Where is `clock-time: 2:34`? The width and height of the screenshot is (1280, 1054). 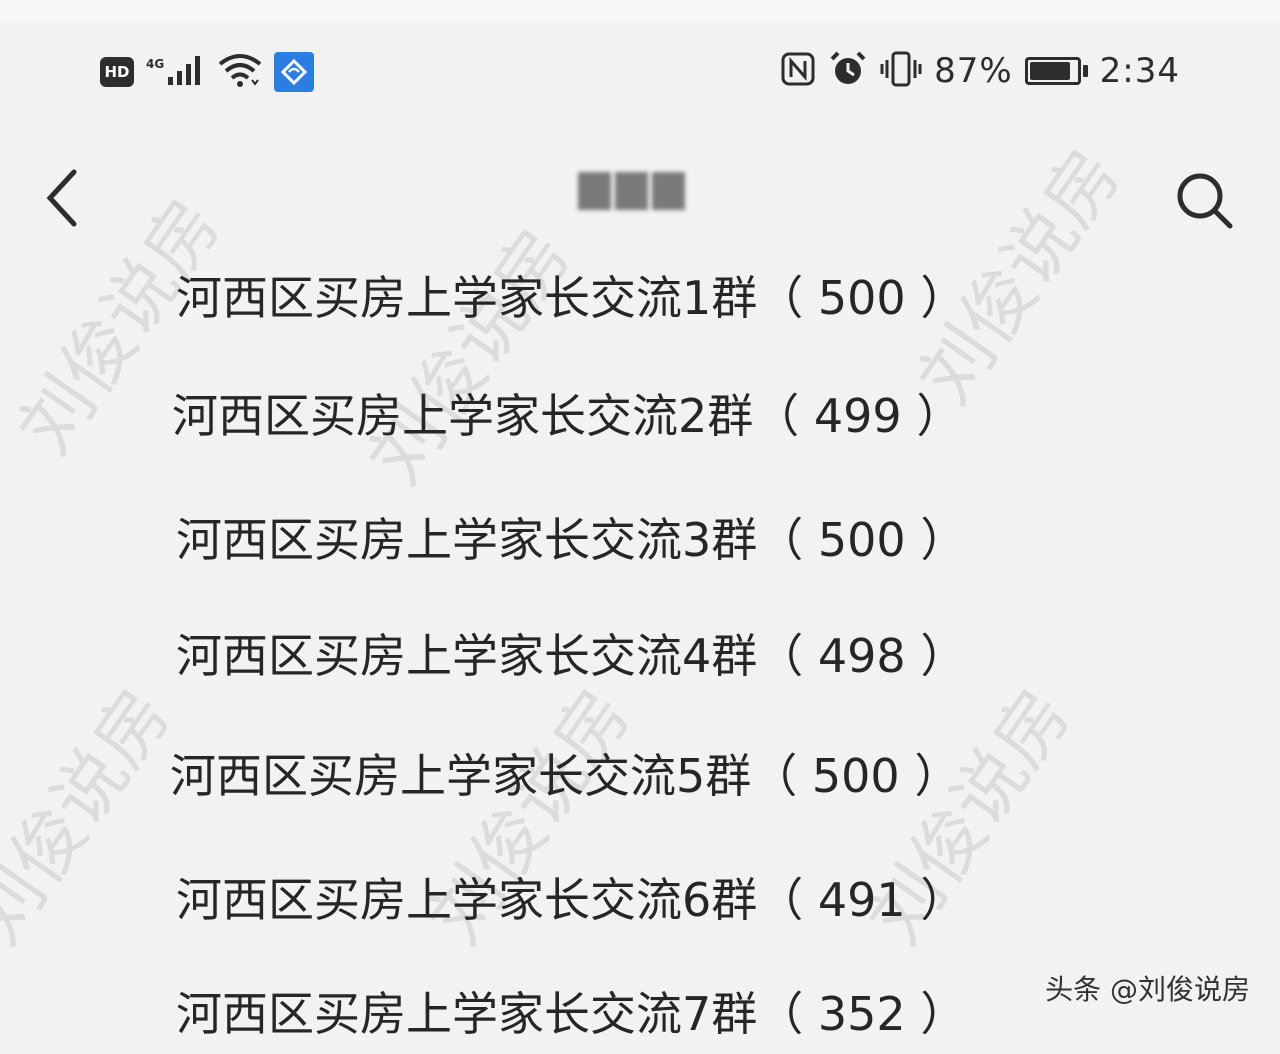 clock-time: 2:34 is located at coordinates (1139, 71).